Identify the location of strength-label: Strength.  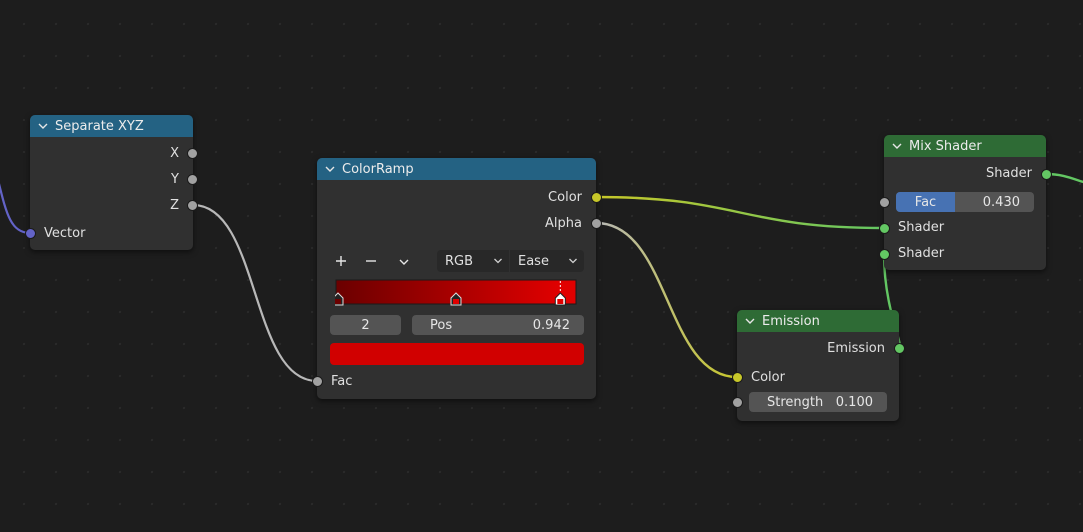
(795, 402).